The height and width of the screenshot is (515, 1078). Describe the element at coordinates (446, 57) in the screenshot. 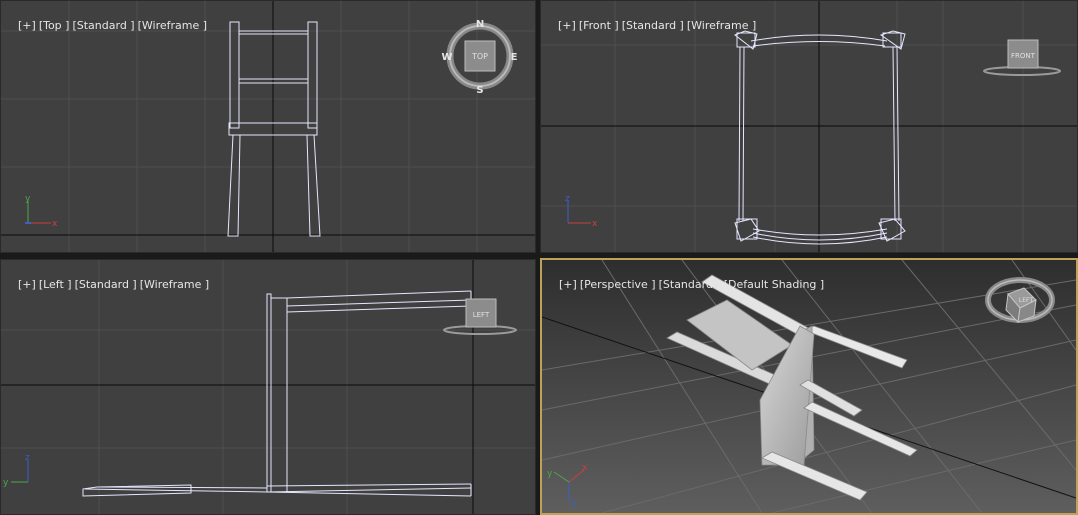

I see `compass-w: W` at that location.